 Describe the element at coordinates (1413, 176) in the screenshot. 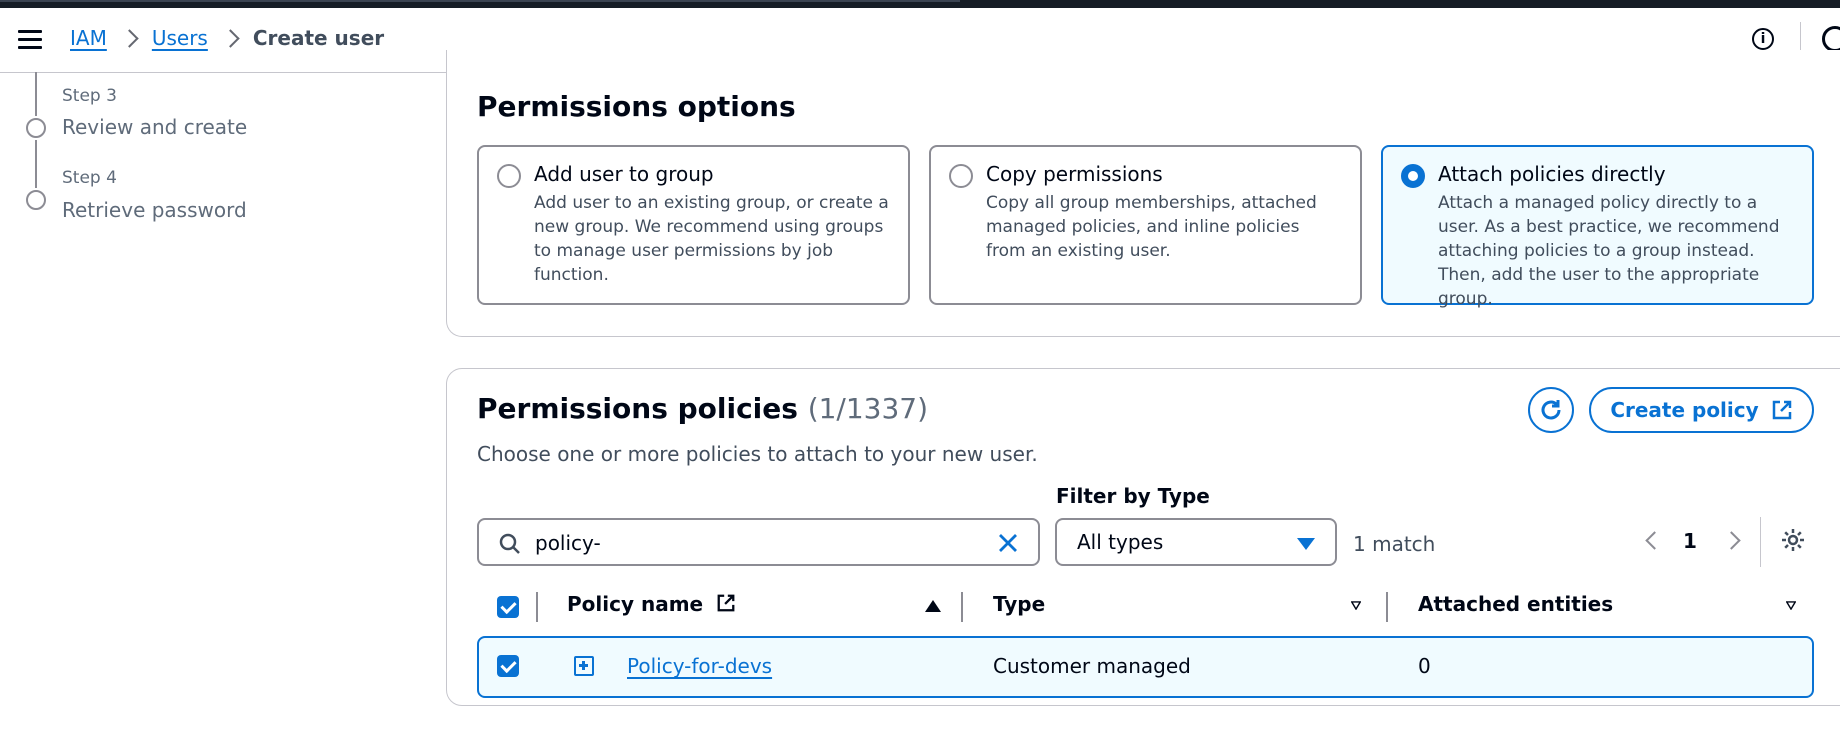

I see `radio-button-selected` at that location.